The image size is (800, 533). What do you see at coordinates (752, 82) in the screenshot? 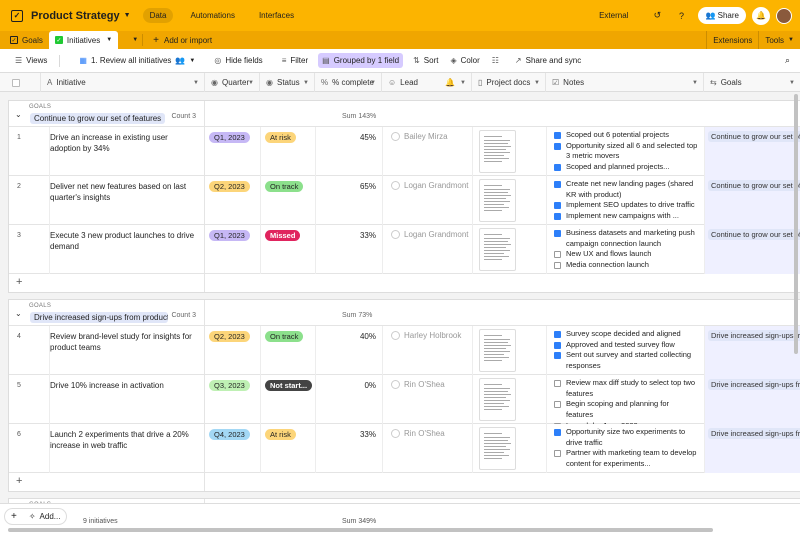
I see `column-header-goals: ⇆ Goals ▼` at bounding box center [752, 82].